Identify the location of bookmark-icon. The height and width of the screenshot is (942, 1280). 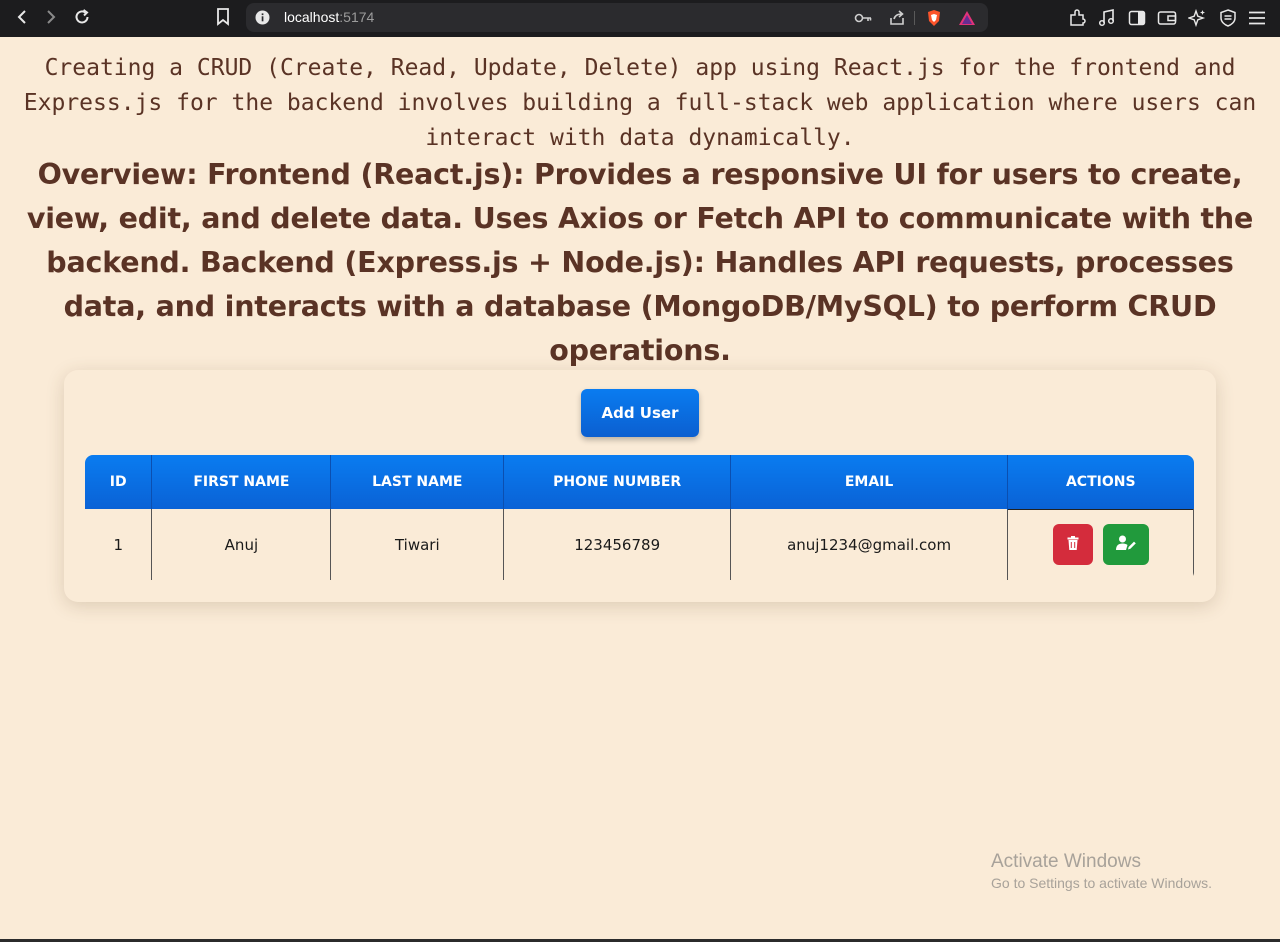
(223, 17).